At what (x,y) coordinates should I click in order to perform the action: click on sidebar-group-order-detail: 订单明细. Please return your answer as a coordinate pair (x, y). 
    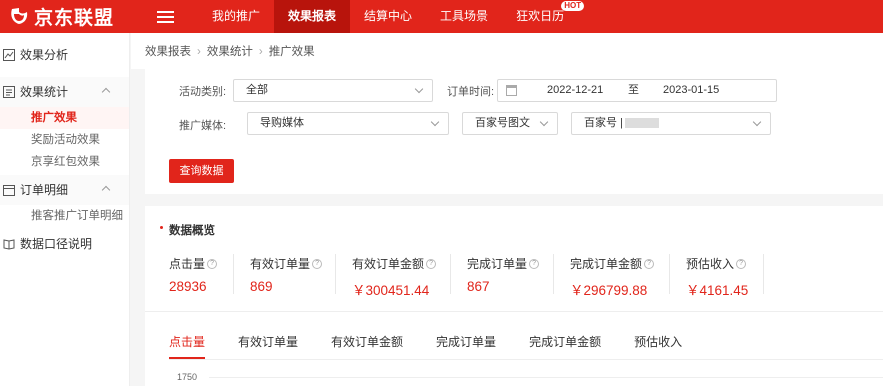
    Looking at the image, I should click on (64, 190).